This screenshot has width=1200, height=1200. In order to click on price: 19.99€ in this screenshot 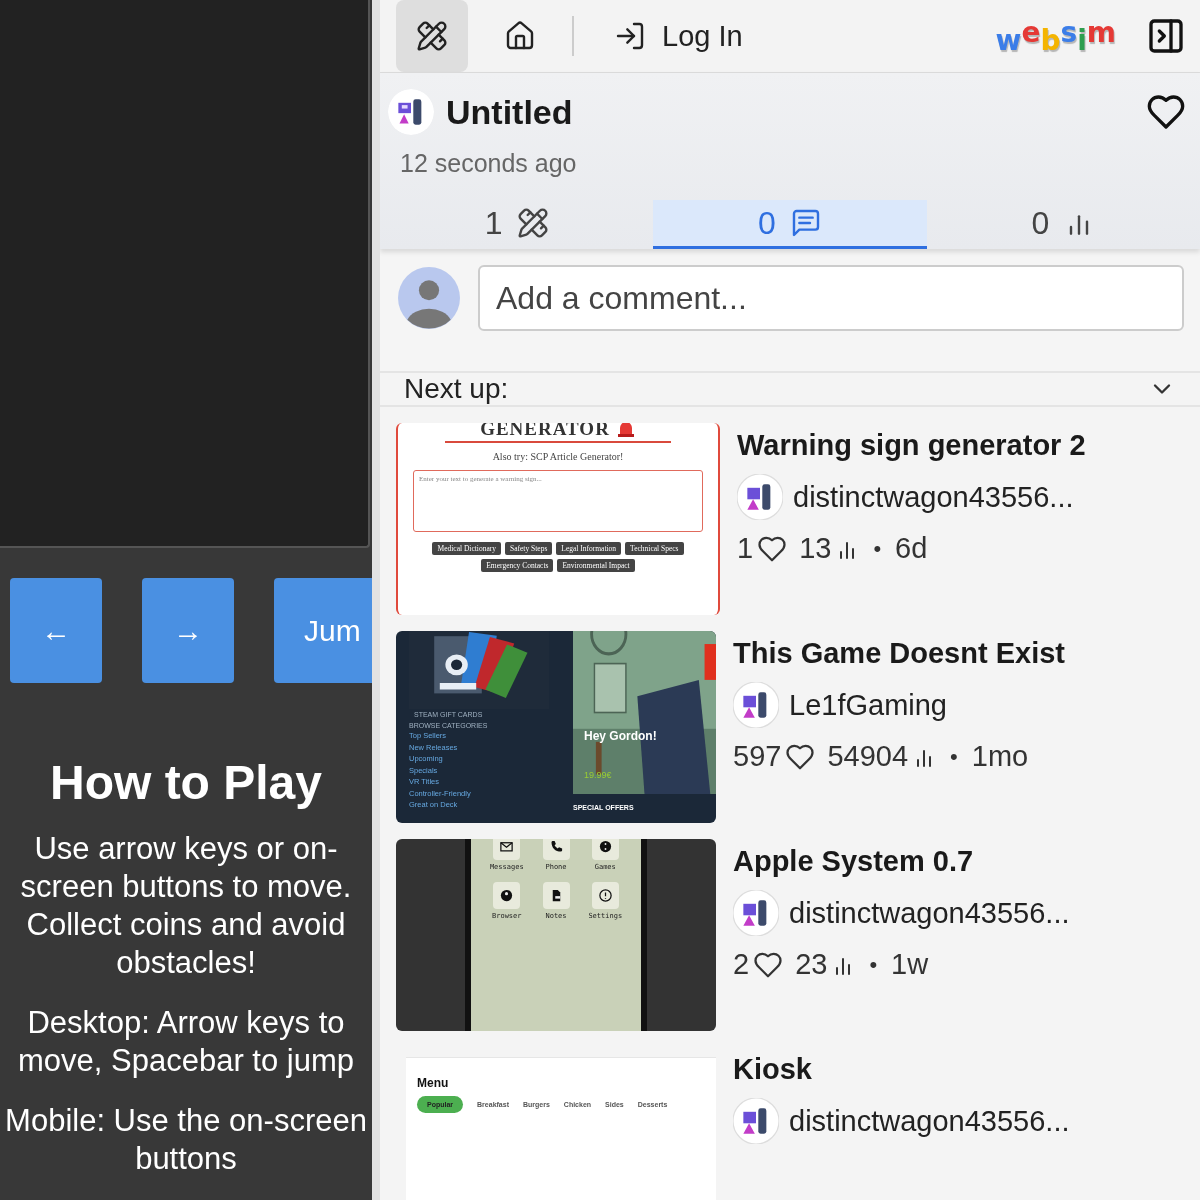, I will do `click(598, 775)`.